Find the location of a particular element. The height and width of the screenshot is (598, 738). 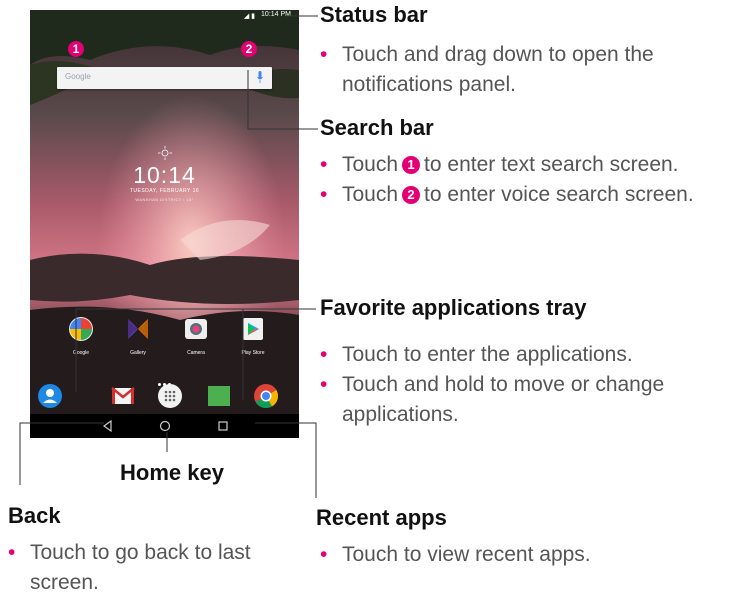

recent-apps-bullets: Touch to view recent apps. is located at coordinates (521, 555).